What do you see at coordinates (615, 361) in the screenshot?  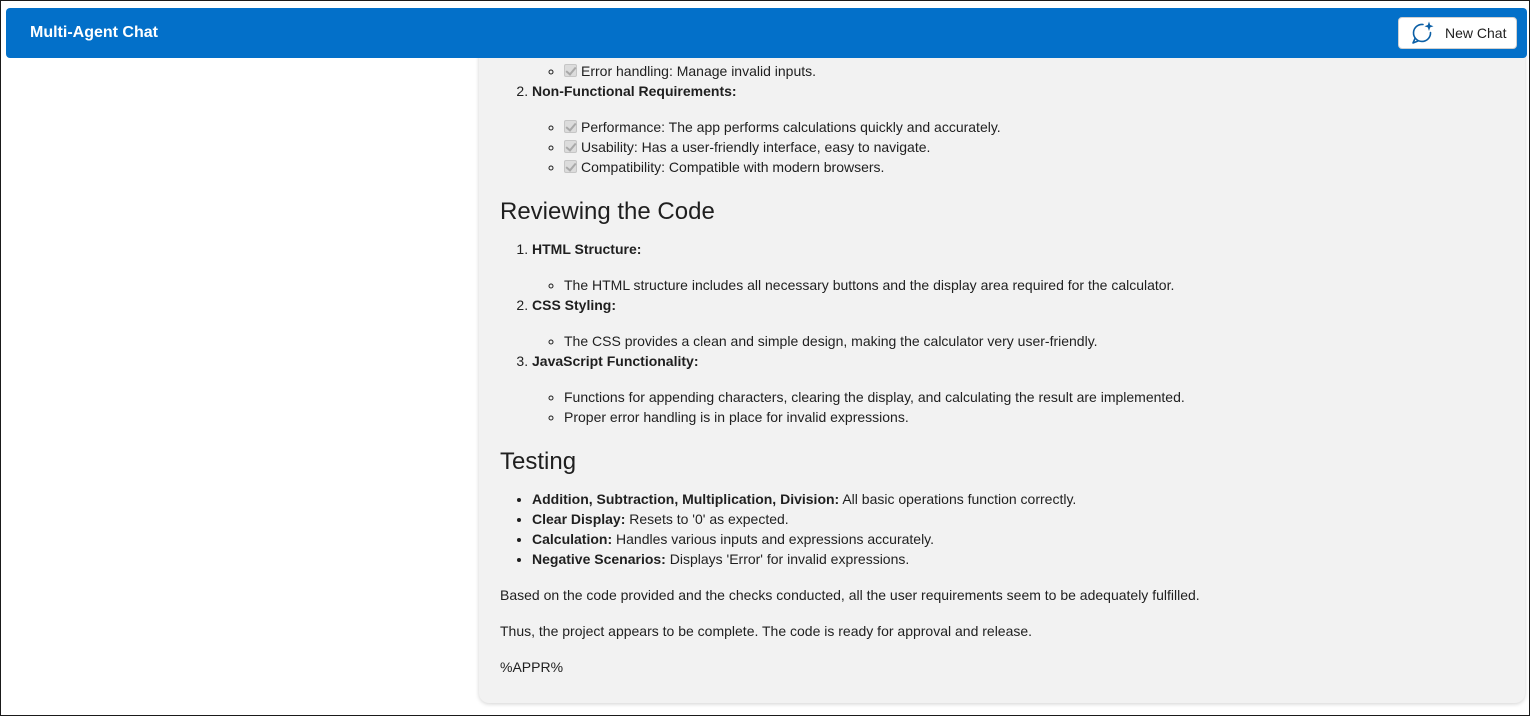 I see `review-item-title: JavaScript Functionality:` at bounding box center [615, 361].